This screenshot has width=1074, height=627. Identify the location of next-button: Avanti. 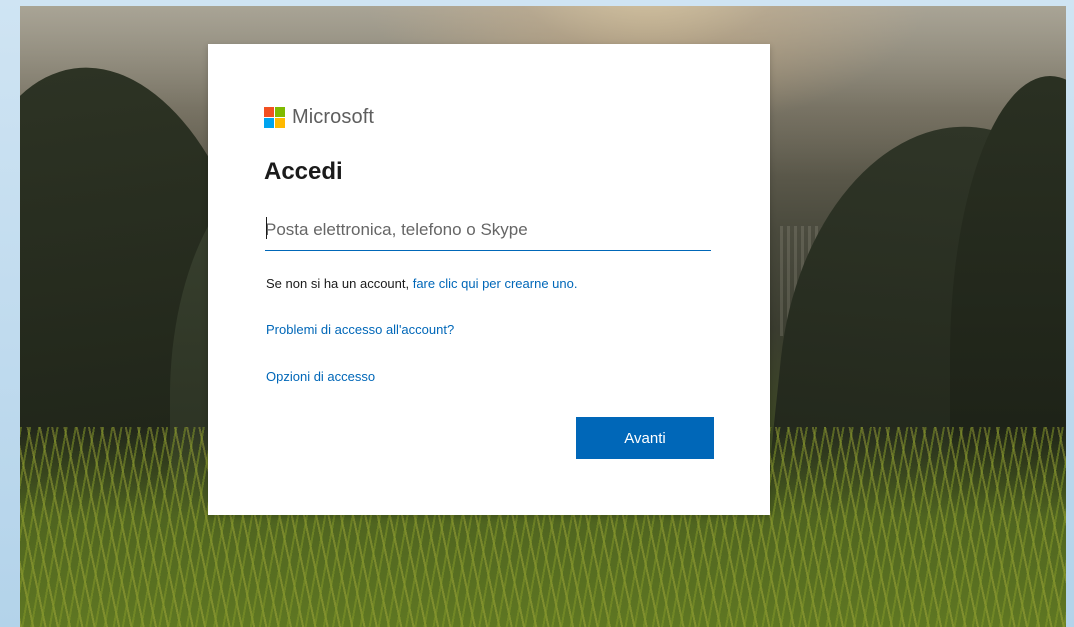
(645, 438).